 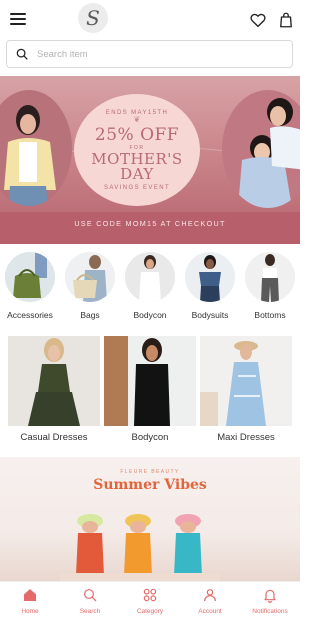 I want to click on collection-maxi-dresses: Maxi Dresses, so click(x=246, y=389).